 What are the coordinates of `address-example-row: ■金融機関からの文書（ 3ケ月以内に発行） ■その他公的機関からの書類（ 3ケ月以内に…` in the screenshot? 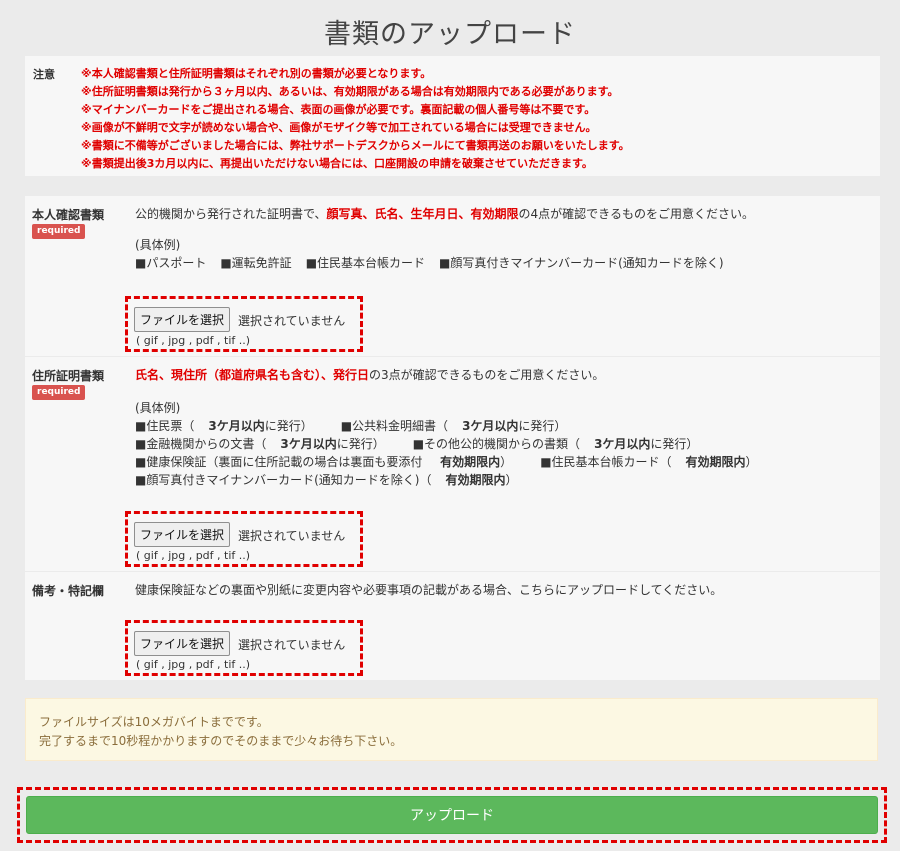 It's located at (460, 444).